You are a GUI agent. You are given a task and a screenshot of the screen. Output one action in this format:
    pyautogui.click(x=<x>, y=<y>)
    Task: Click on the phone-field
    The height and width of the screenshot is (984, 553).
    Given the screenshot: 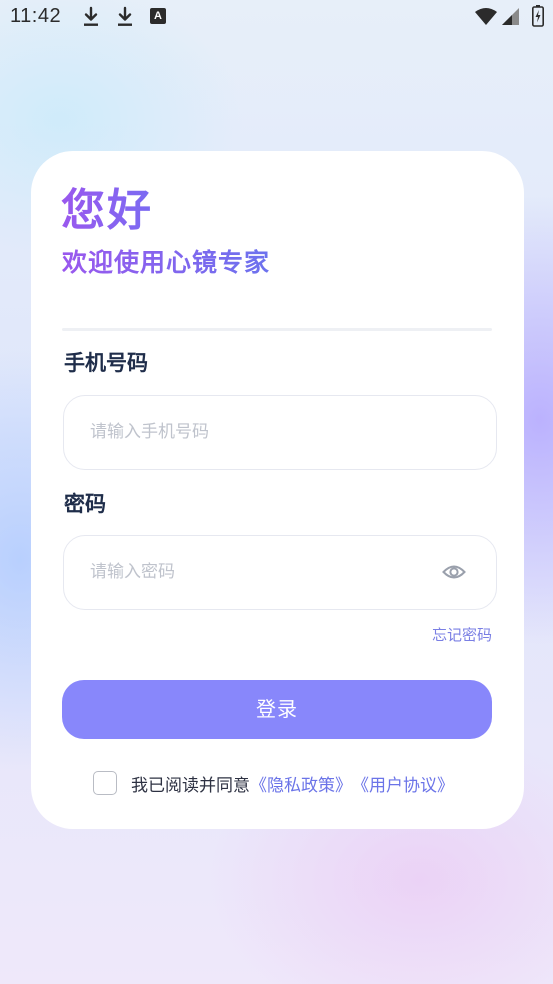 What is the action you would take?
    pyautogui.click(x=280, y=432)
    